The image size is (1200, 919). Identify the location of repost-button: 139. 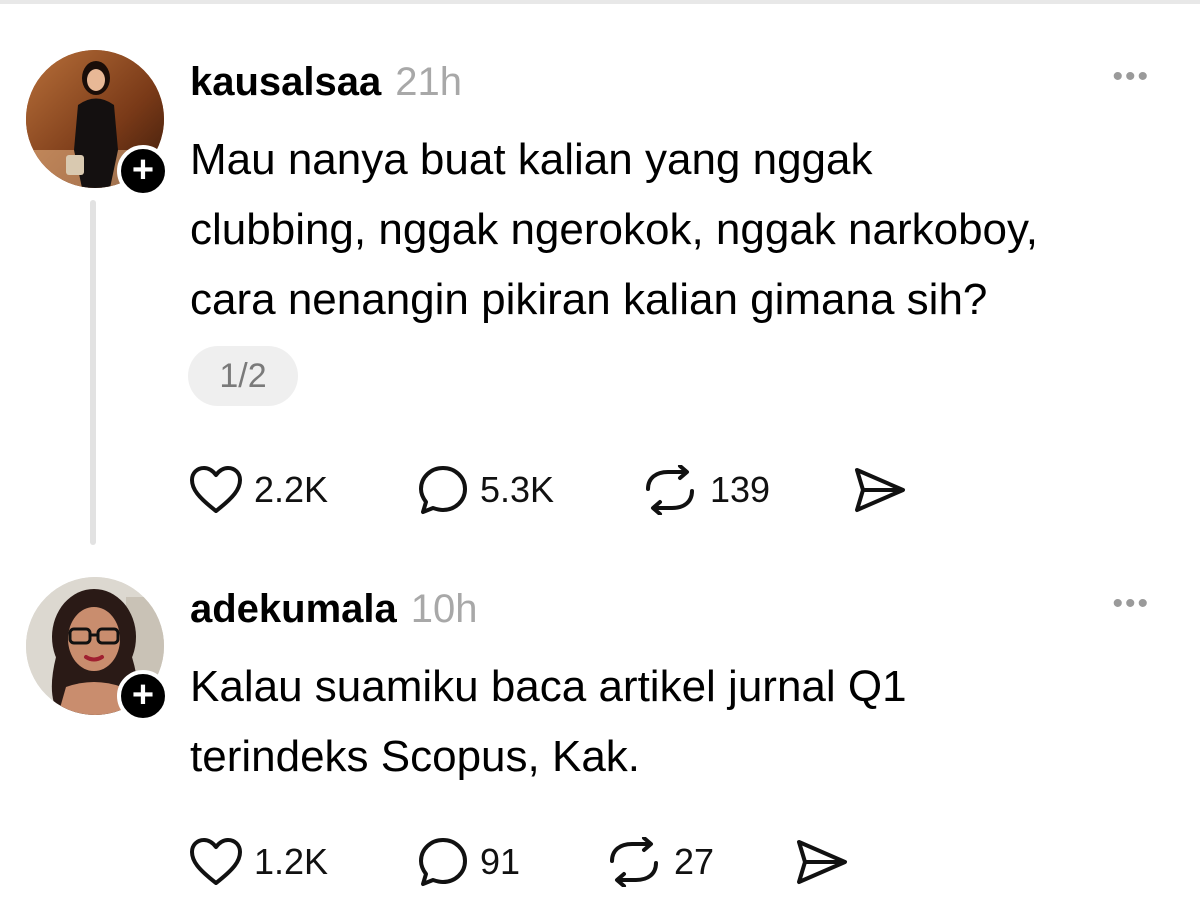
(705, 490).